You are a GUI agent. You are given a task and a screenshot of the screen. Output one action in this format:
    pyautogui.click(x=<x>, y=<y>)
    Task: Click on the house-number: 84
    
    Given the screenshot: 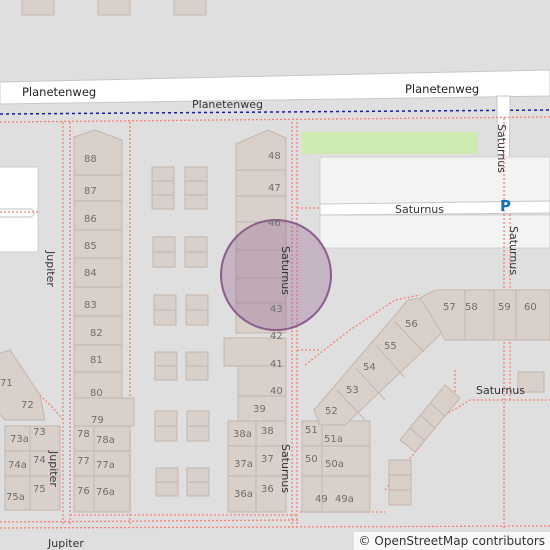 What is the action you would take?
    pyautogui.click(x=90, y=273)
    